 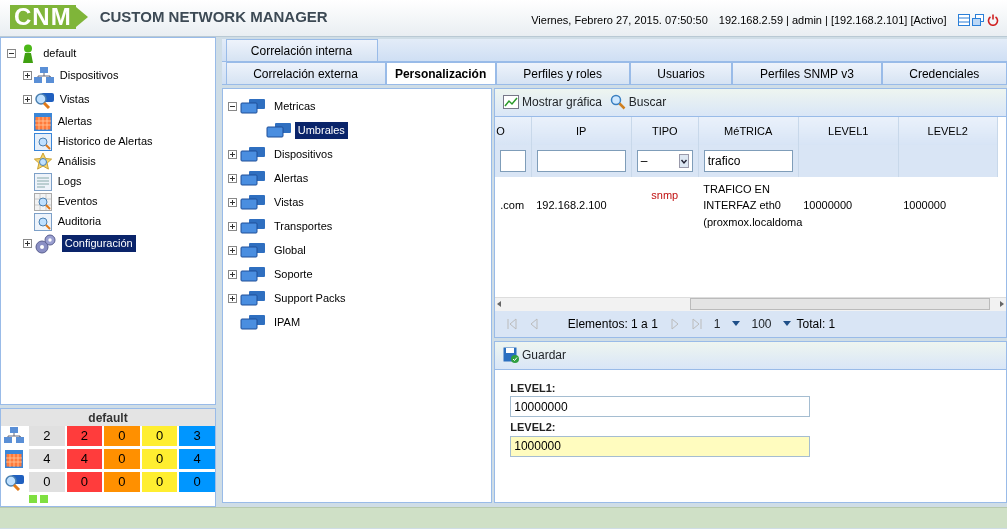 What do you see at coordinates (79, 221) in the screenshot?
I see `tree-item: Auditoria` at bounding box center [79, 221].